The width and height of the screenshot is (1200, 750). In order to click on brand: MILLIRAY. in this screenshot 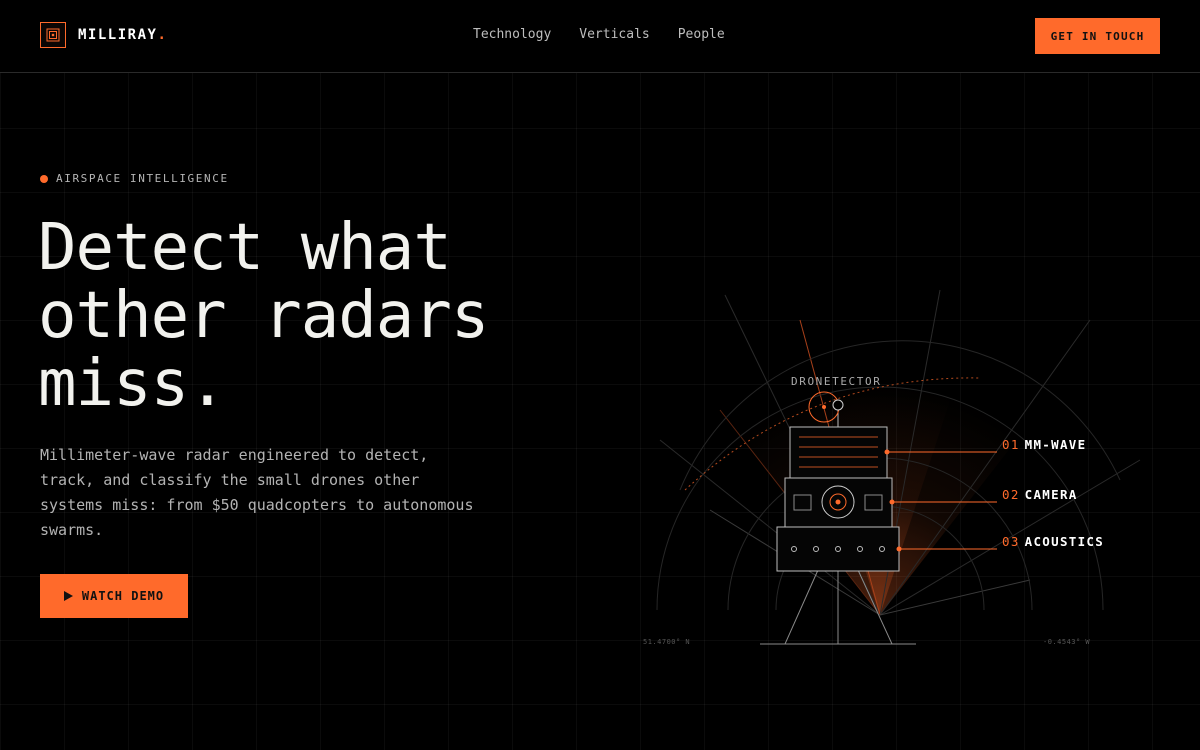, I will do `click(103, 35)`.